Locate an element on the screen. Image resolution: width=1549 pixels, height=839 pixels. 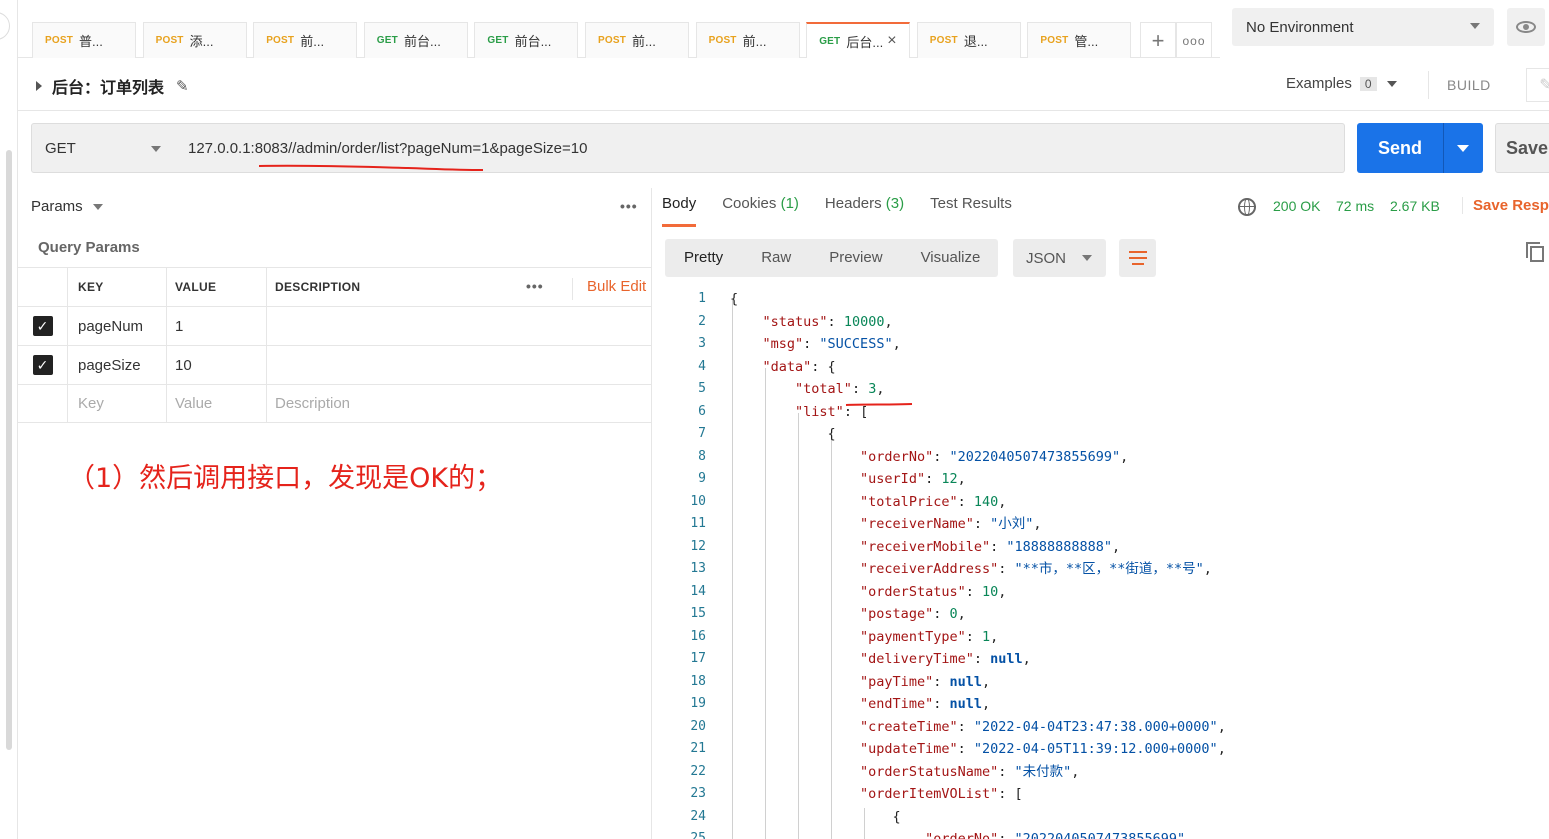
line-number: 7 is located at coordinates (702, 433).